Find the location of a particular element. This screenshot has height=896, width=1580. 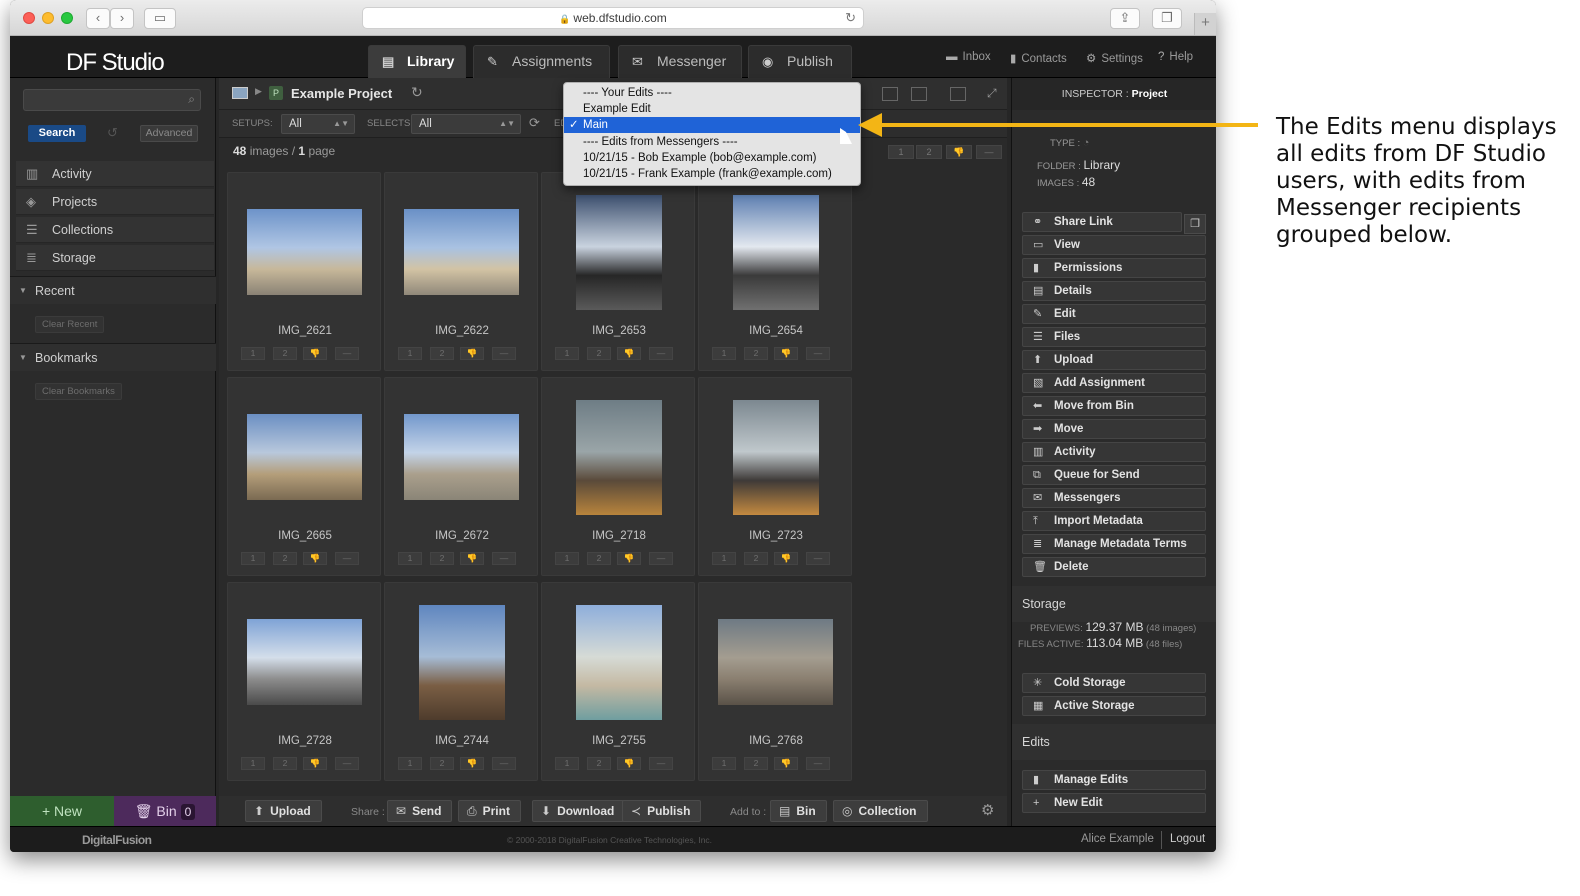

new-tab-button: + is located at coordinates (1205, 24).